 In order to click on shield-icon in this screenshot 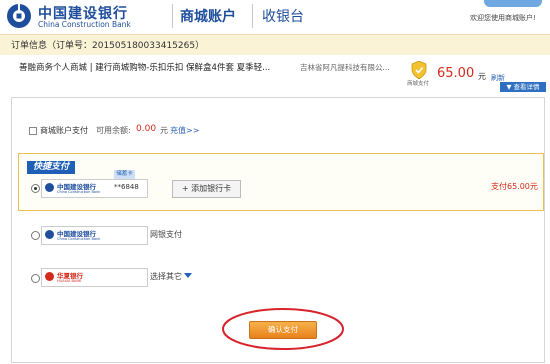, I will do `click(419, 70)`.